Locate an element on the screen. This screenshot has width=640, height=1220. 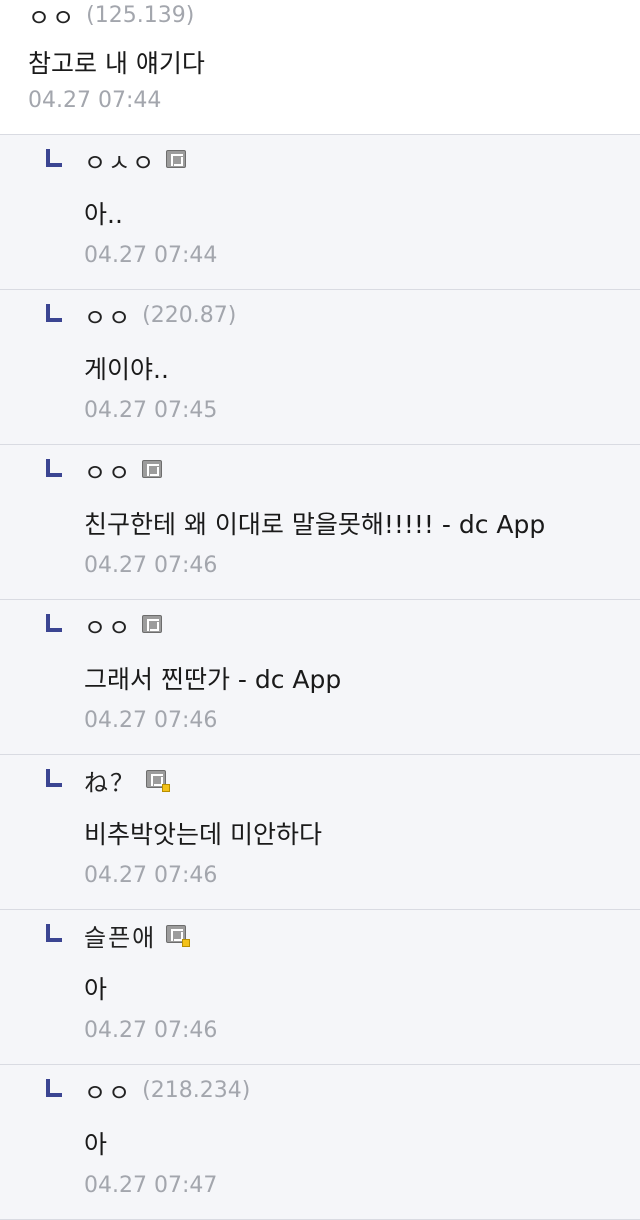
reply-author-line: ㅇㅇ (218.234) is located at coordinates (167, 1090).